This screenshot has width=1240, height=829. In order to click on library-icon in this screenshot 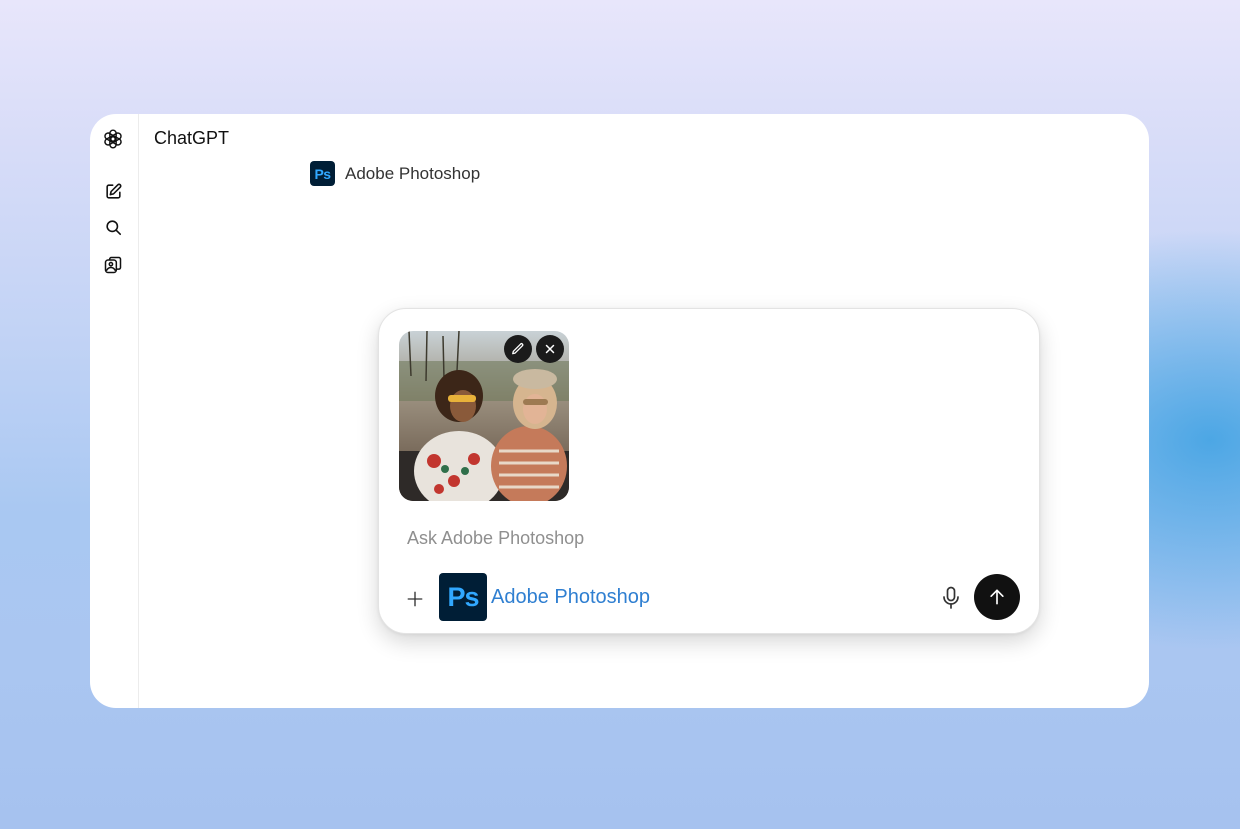, I will do `click(113, 265)`.